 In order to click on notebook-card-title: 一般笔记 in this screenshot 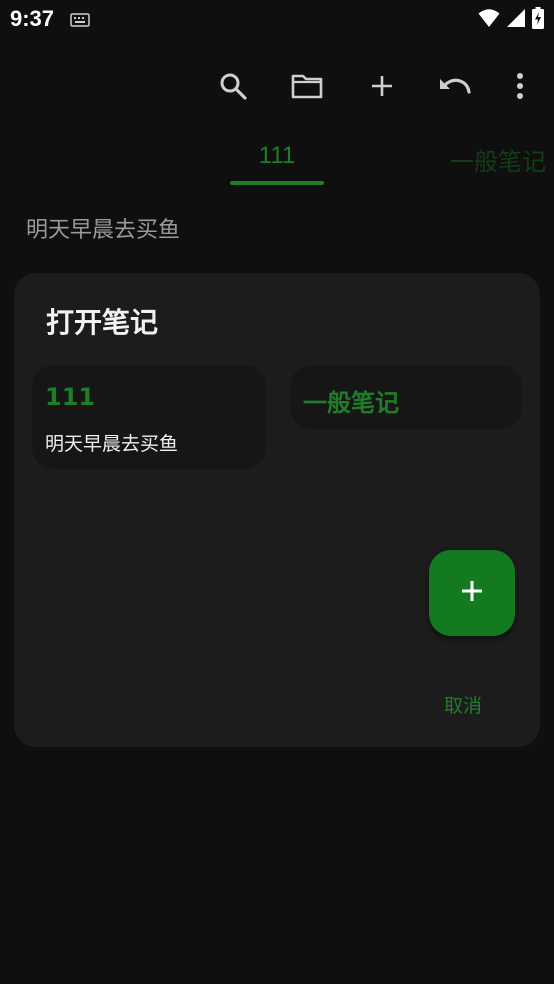, I will do `click(351, 403)`.